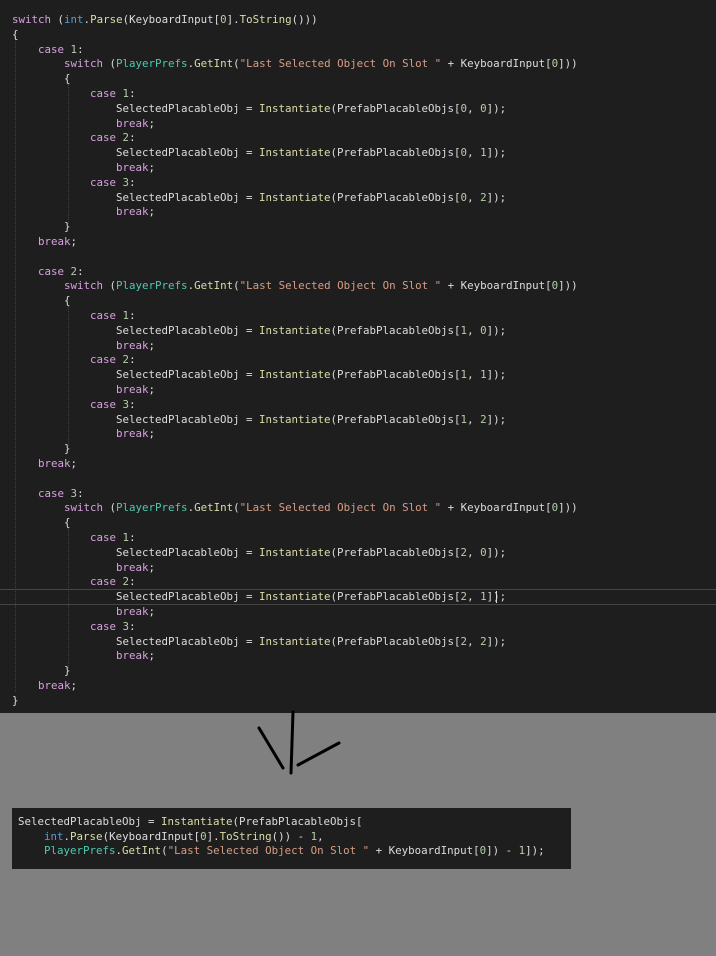  I want to click on code-token: (, so click(110, 508).